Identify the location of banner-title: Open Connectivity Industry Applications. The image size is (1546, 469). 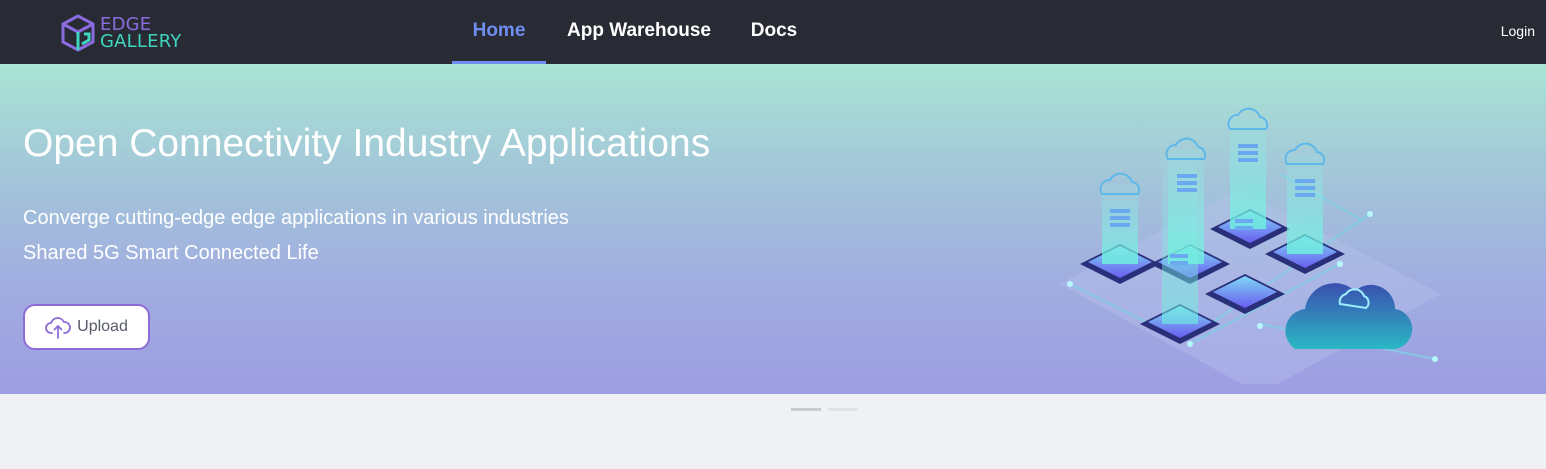
(367, 143).